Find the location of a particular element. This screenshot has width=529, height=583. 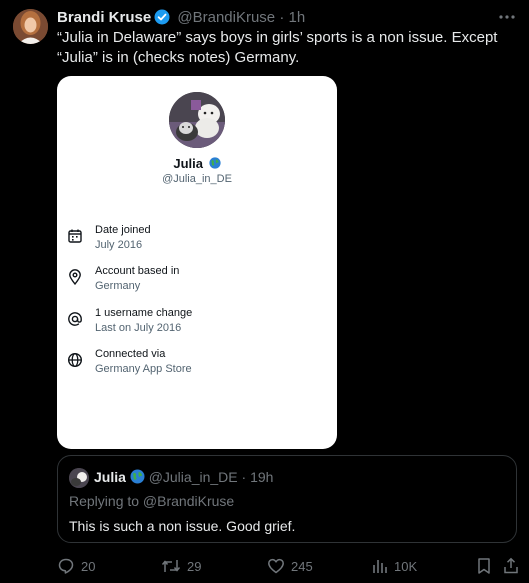

author-avatar is located at coordinates (30, 26).